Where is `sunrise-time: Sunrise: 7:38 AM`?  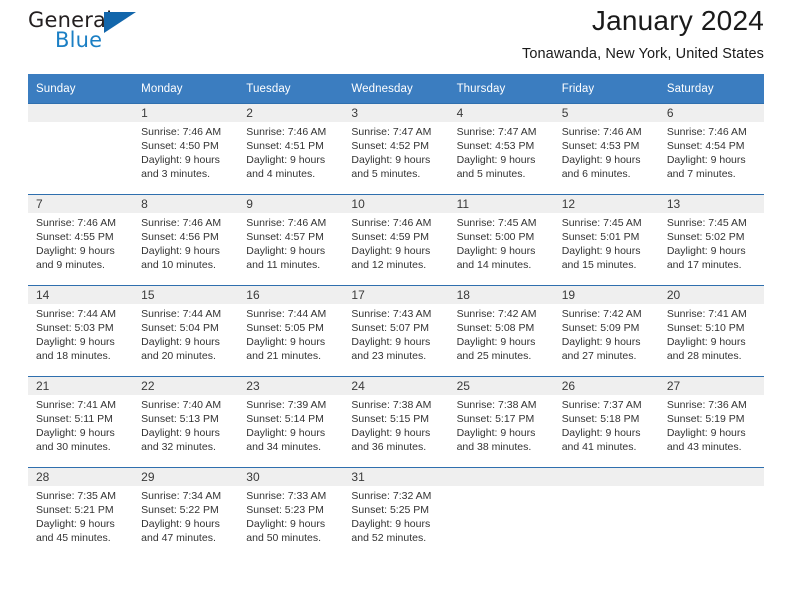
sunrise-time: Sunrise: 7:38 AM is located at coordinates (391, 405).